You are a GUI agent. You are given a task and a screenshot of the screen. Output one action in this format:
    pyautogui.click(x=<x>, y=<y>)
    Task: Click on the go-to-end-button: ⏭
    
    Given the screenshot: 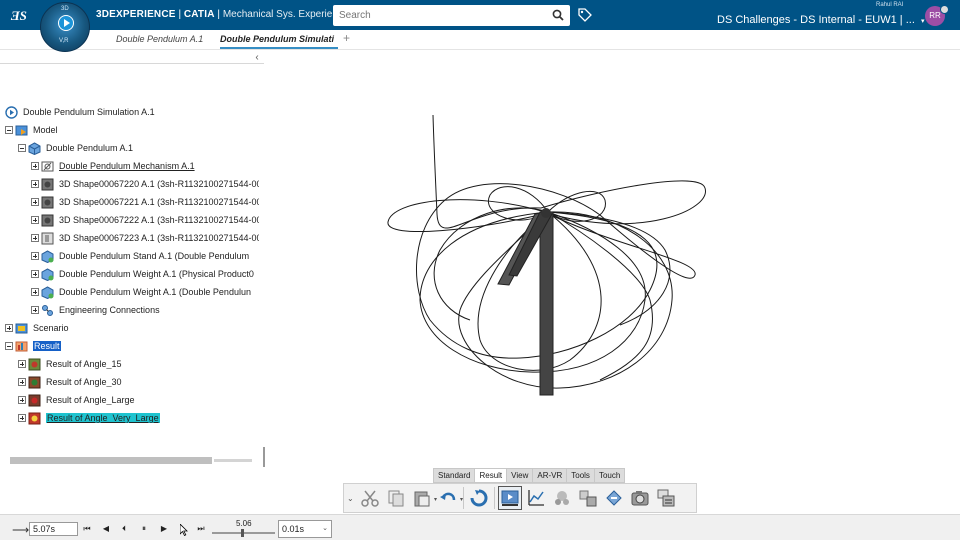 What is the action you would take?
    pyautogui.click(x=201, y=529)
    